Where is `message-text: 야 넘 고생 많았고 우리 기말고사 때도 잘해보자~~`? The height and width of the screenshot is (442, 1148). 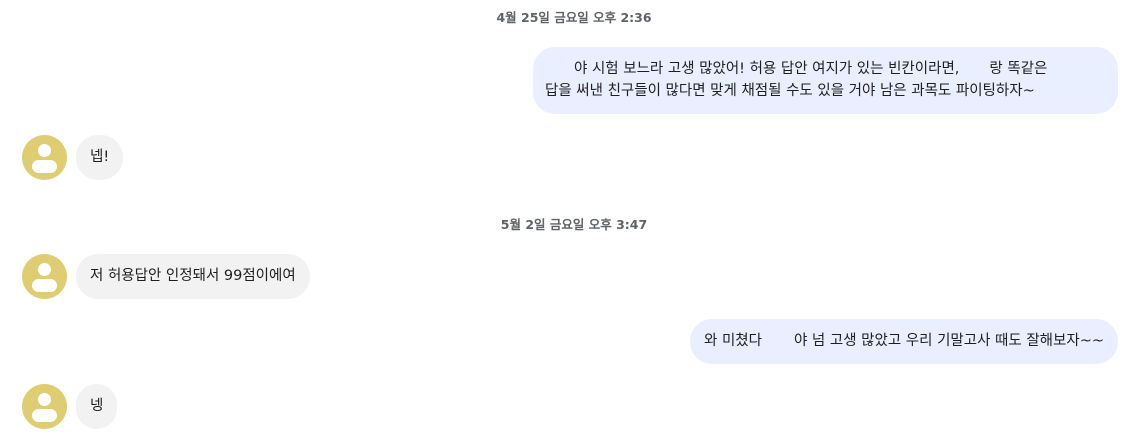 message-text: 야 넘 고생 많았고 우리 기말고사 때도 잘해보자~~ is located at coordinates (948, 341).